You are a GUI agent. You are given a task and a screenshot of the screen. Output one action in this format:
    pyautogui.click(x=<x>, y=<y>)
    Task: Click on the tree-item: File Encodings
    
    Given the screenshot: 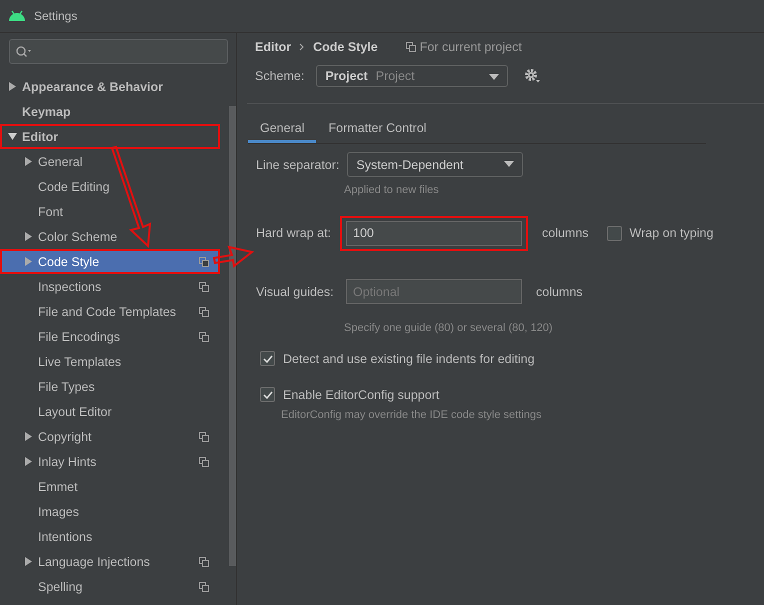 What is the action you would take?
    pyautogui.click(x=110, y=336)
    